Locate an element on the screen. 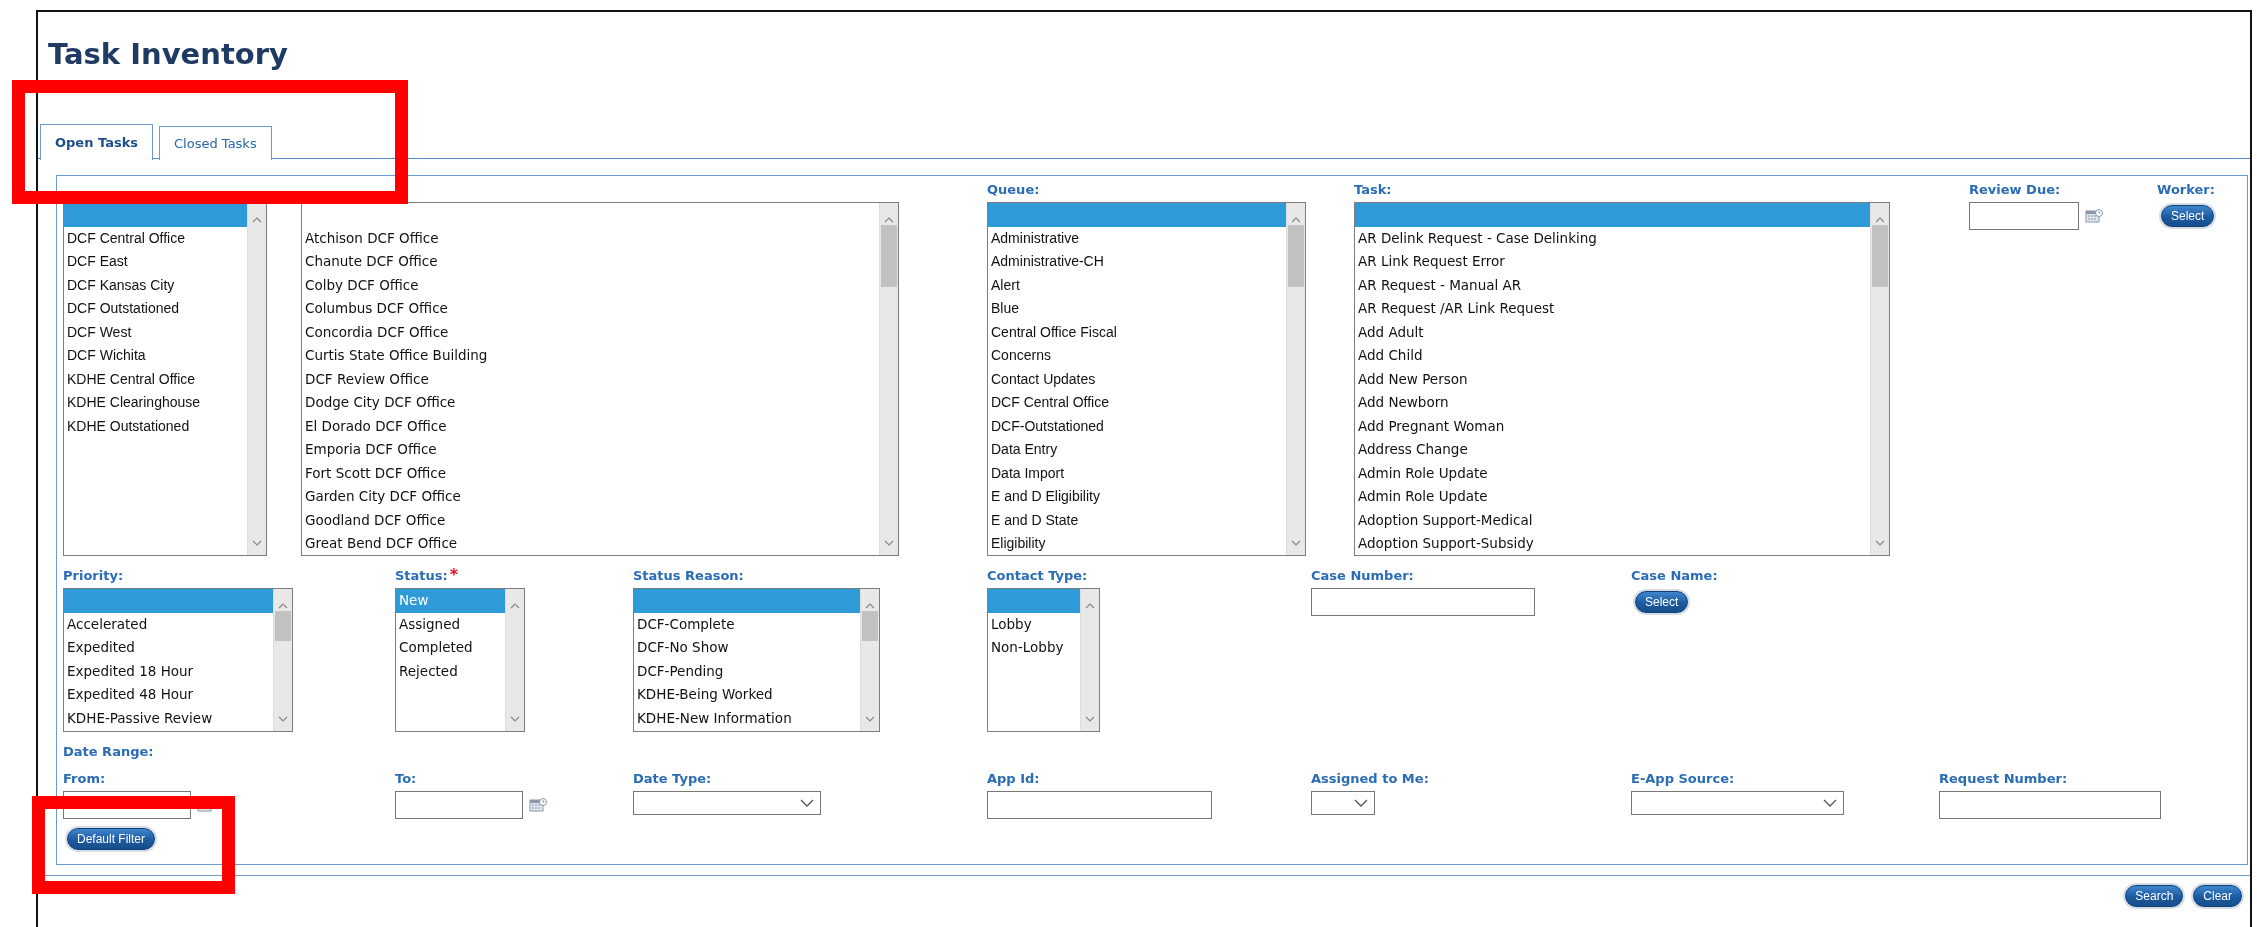  list-option: Address Change is located at coordinates (1612, 450).